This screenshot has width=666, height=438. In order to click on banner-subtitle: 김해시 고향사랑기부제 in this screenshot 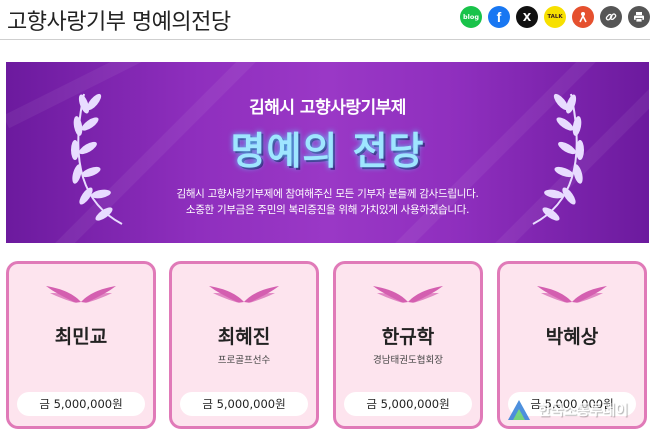, I will do `click(327, 108)`.